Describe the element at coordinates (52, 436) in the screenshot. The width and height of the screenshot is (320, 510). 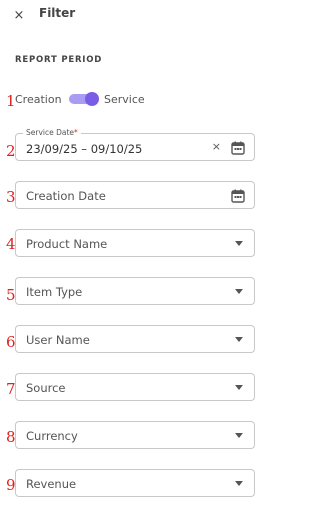
I see `currency-placeholder: Currency` at that location.